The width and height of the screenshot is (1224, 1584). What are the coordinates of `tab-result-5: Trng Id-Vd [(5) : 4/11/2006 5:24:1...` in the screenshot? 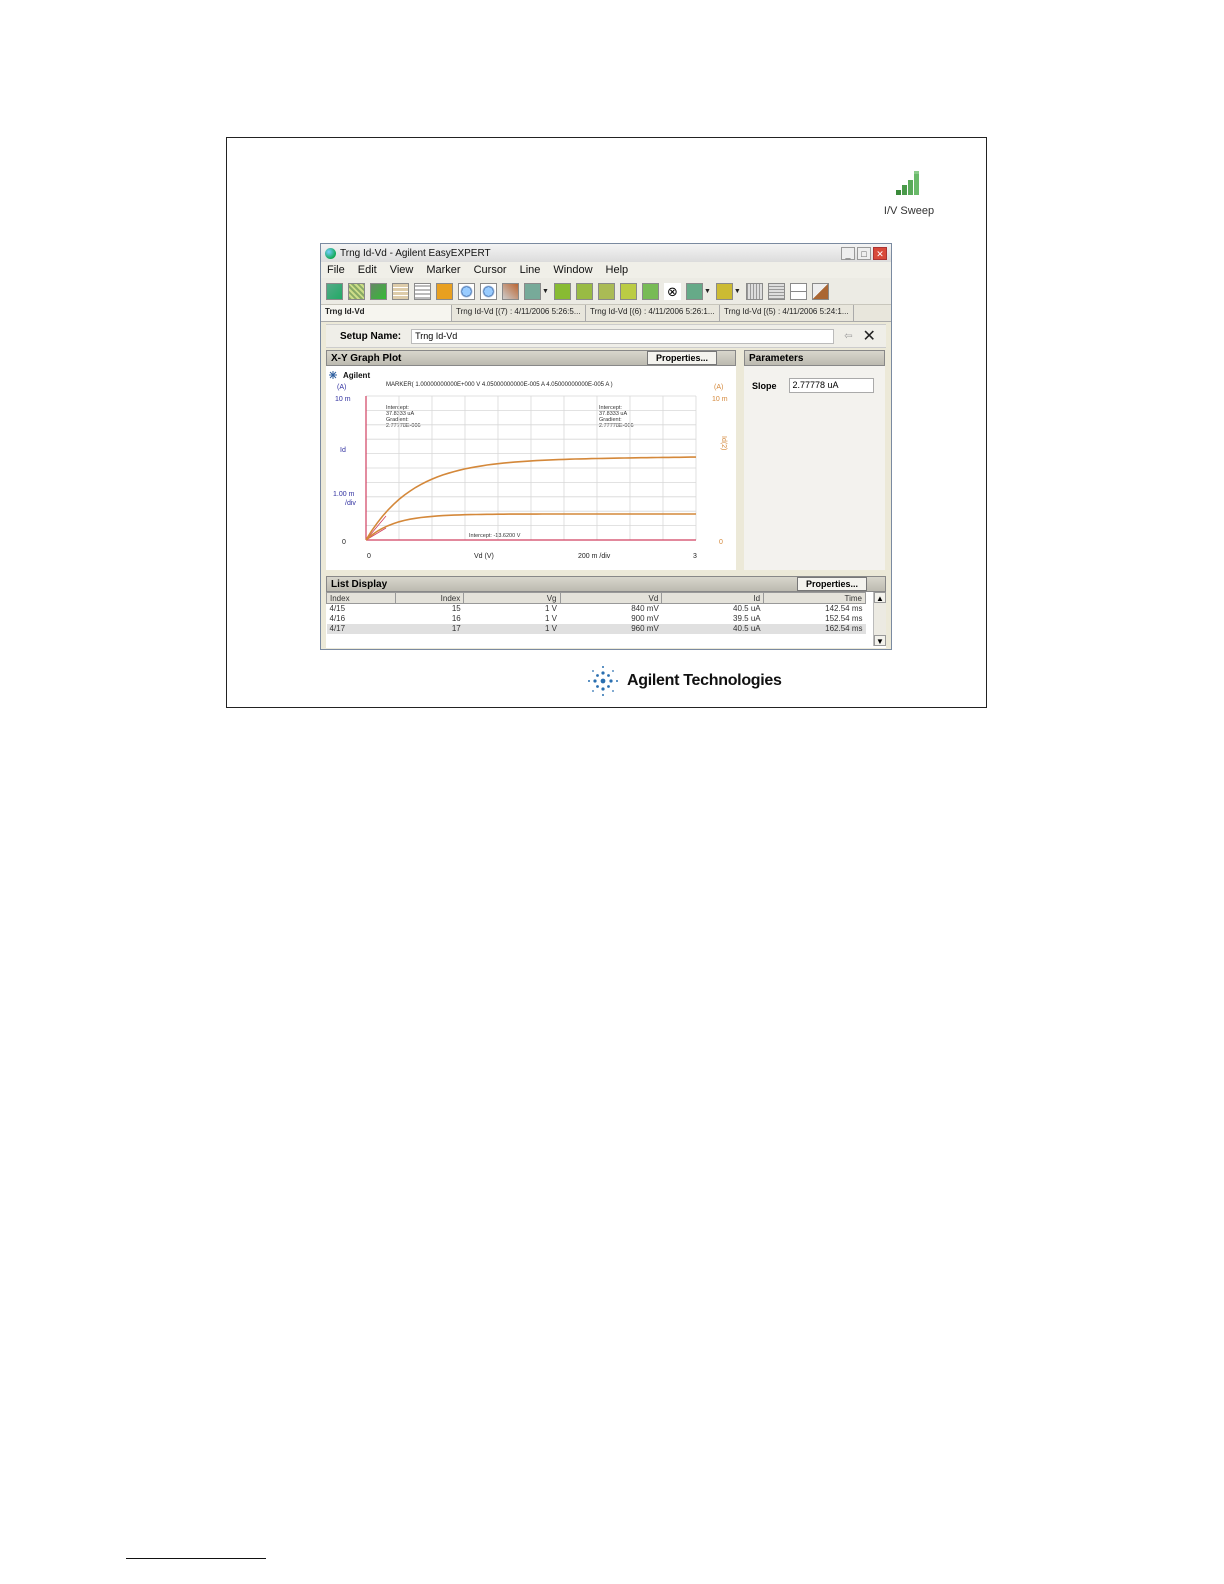 It's located at (787, 313).